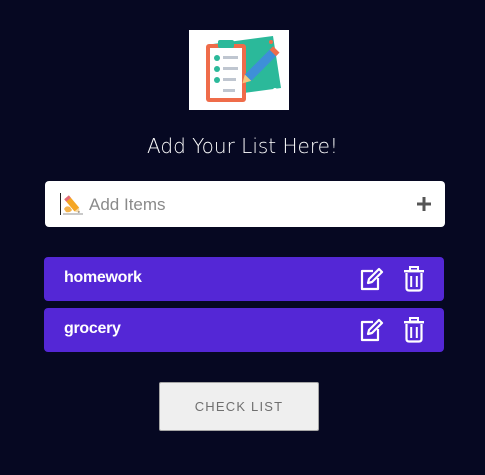  Describe the element at coordinates (244, 279) in the screenshot. I see `list-item: homework` at that location.